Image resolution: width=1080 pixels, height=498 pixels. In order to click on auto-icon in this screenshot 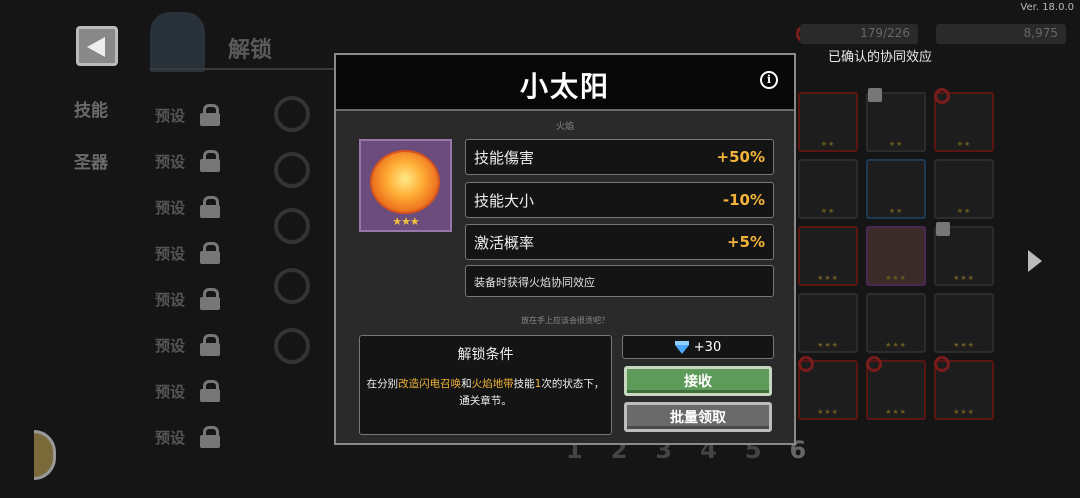, I will do `click(292, 286)`.